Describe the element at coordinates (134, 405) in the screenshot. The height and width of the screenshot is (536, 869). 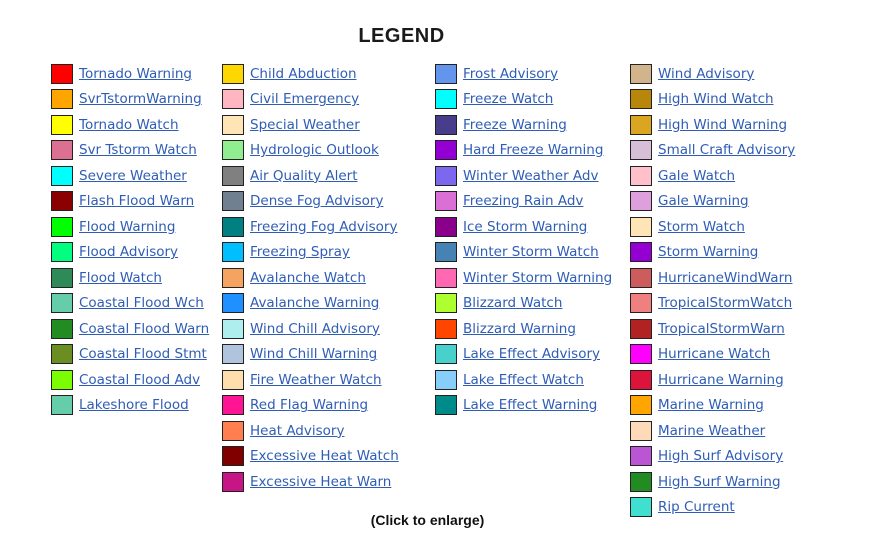
I see `legend-item-link: Lakeshore Flood` at that location.